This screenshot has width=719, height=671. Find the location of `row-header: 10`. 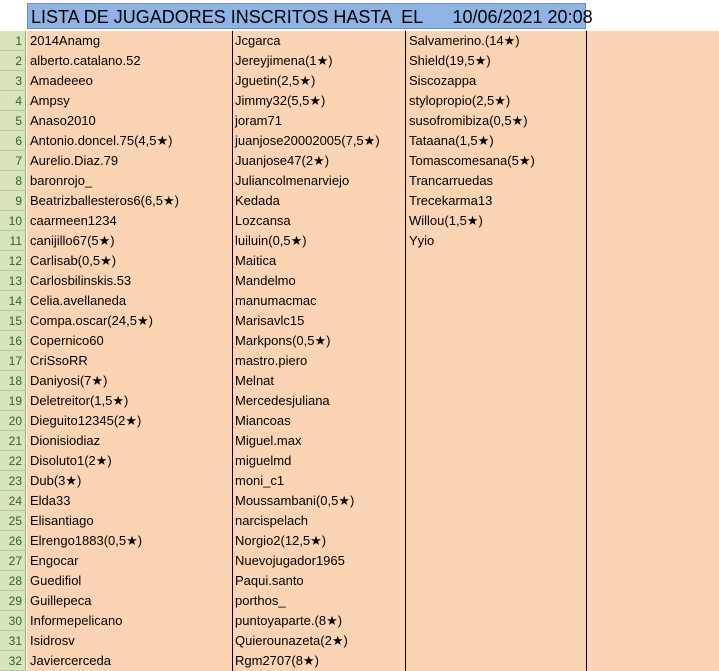

row-header: 10 is located at coordinates (13, 221).